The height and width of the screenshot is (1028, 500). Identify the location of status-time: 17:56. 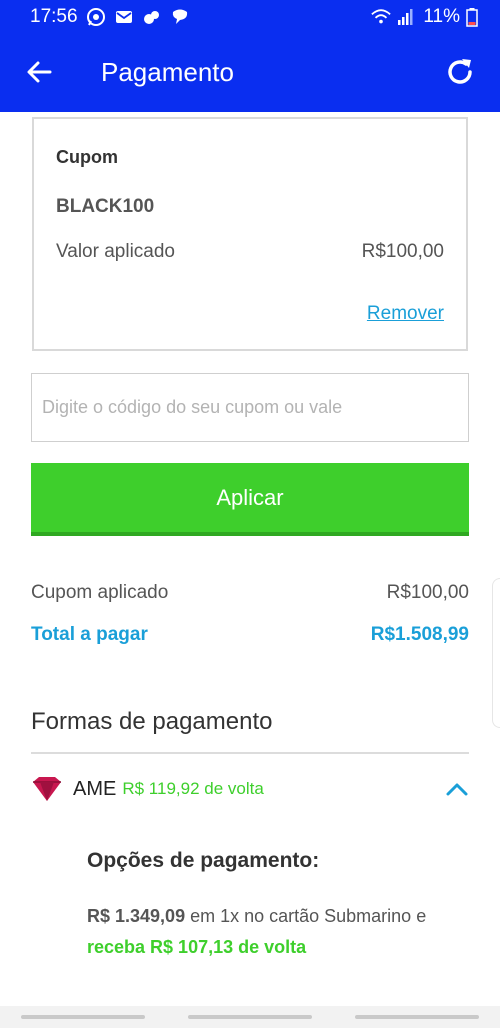
(54, 16).